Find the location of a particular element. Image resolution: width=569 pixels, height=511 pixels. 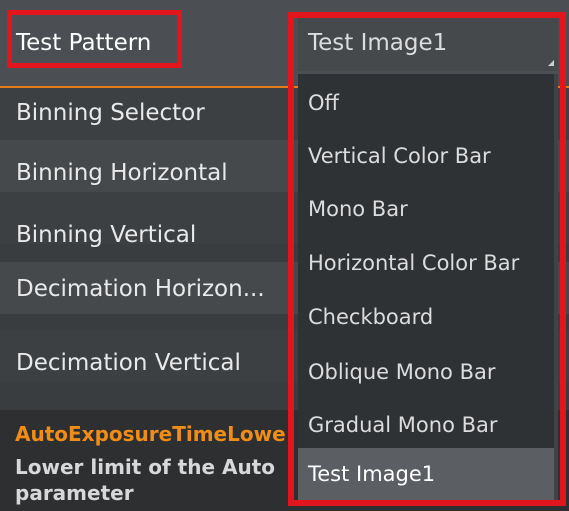

property-label: Binning Horizontal is located at coordinates (122, 173).